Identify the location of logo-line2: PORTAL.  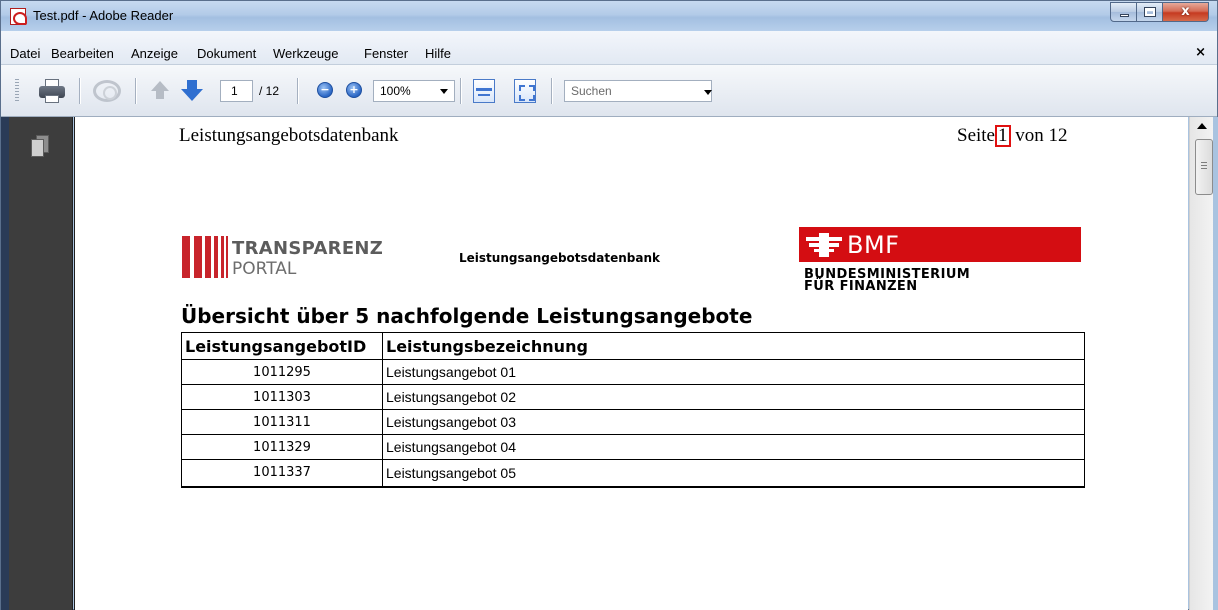
(264, 269).